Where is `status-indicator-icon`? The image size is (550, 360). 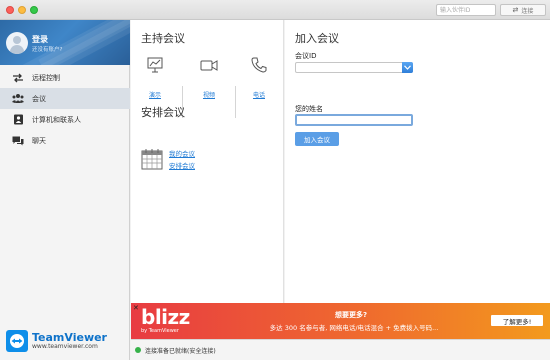
status-indicator-icon is located at coordinates (138, 350).